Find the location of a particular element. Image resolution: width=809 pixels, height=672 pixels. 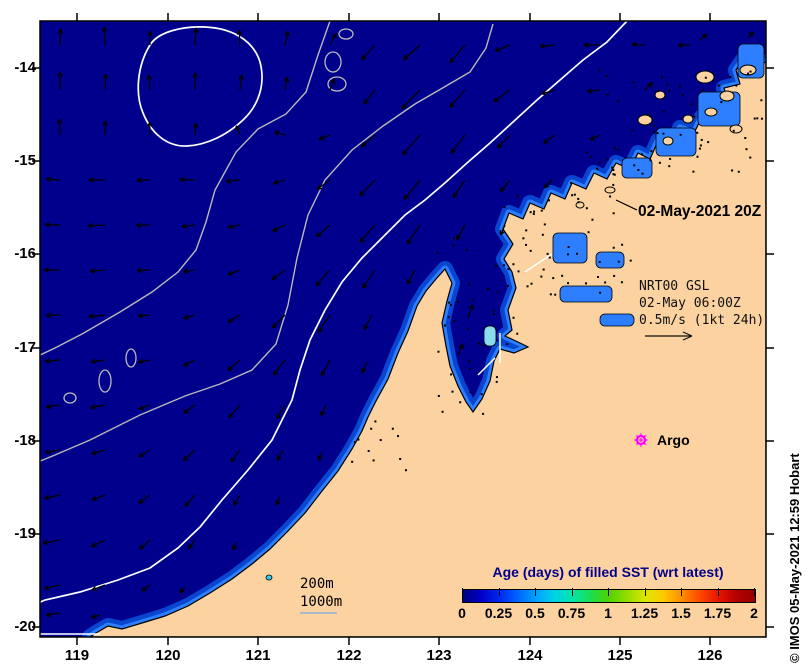

x-tick-label: 126 is located at coordinates (710, 655).